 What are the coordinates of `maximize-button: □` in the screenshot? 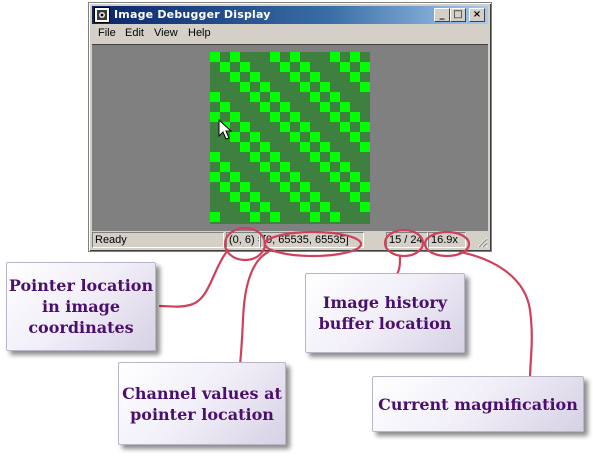 It's located at (458, 15).